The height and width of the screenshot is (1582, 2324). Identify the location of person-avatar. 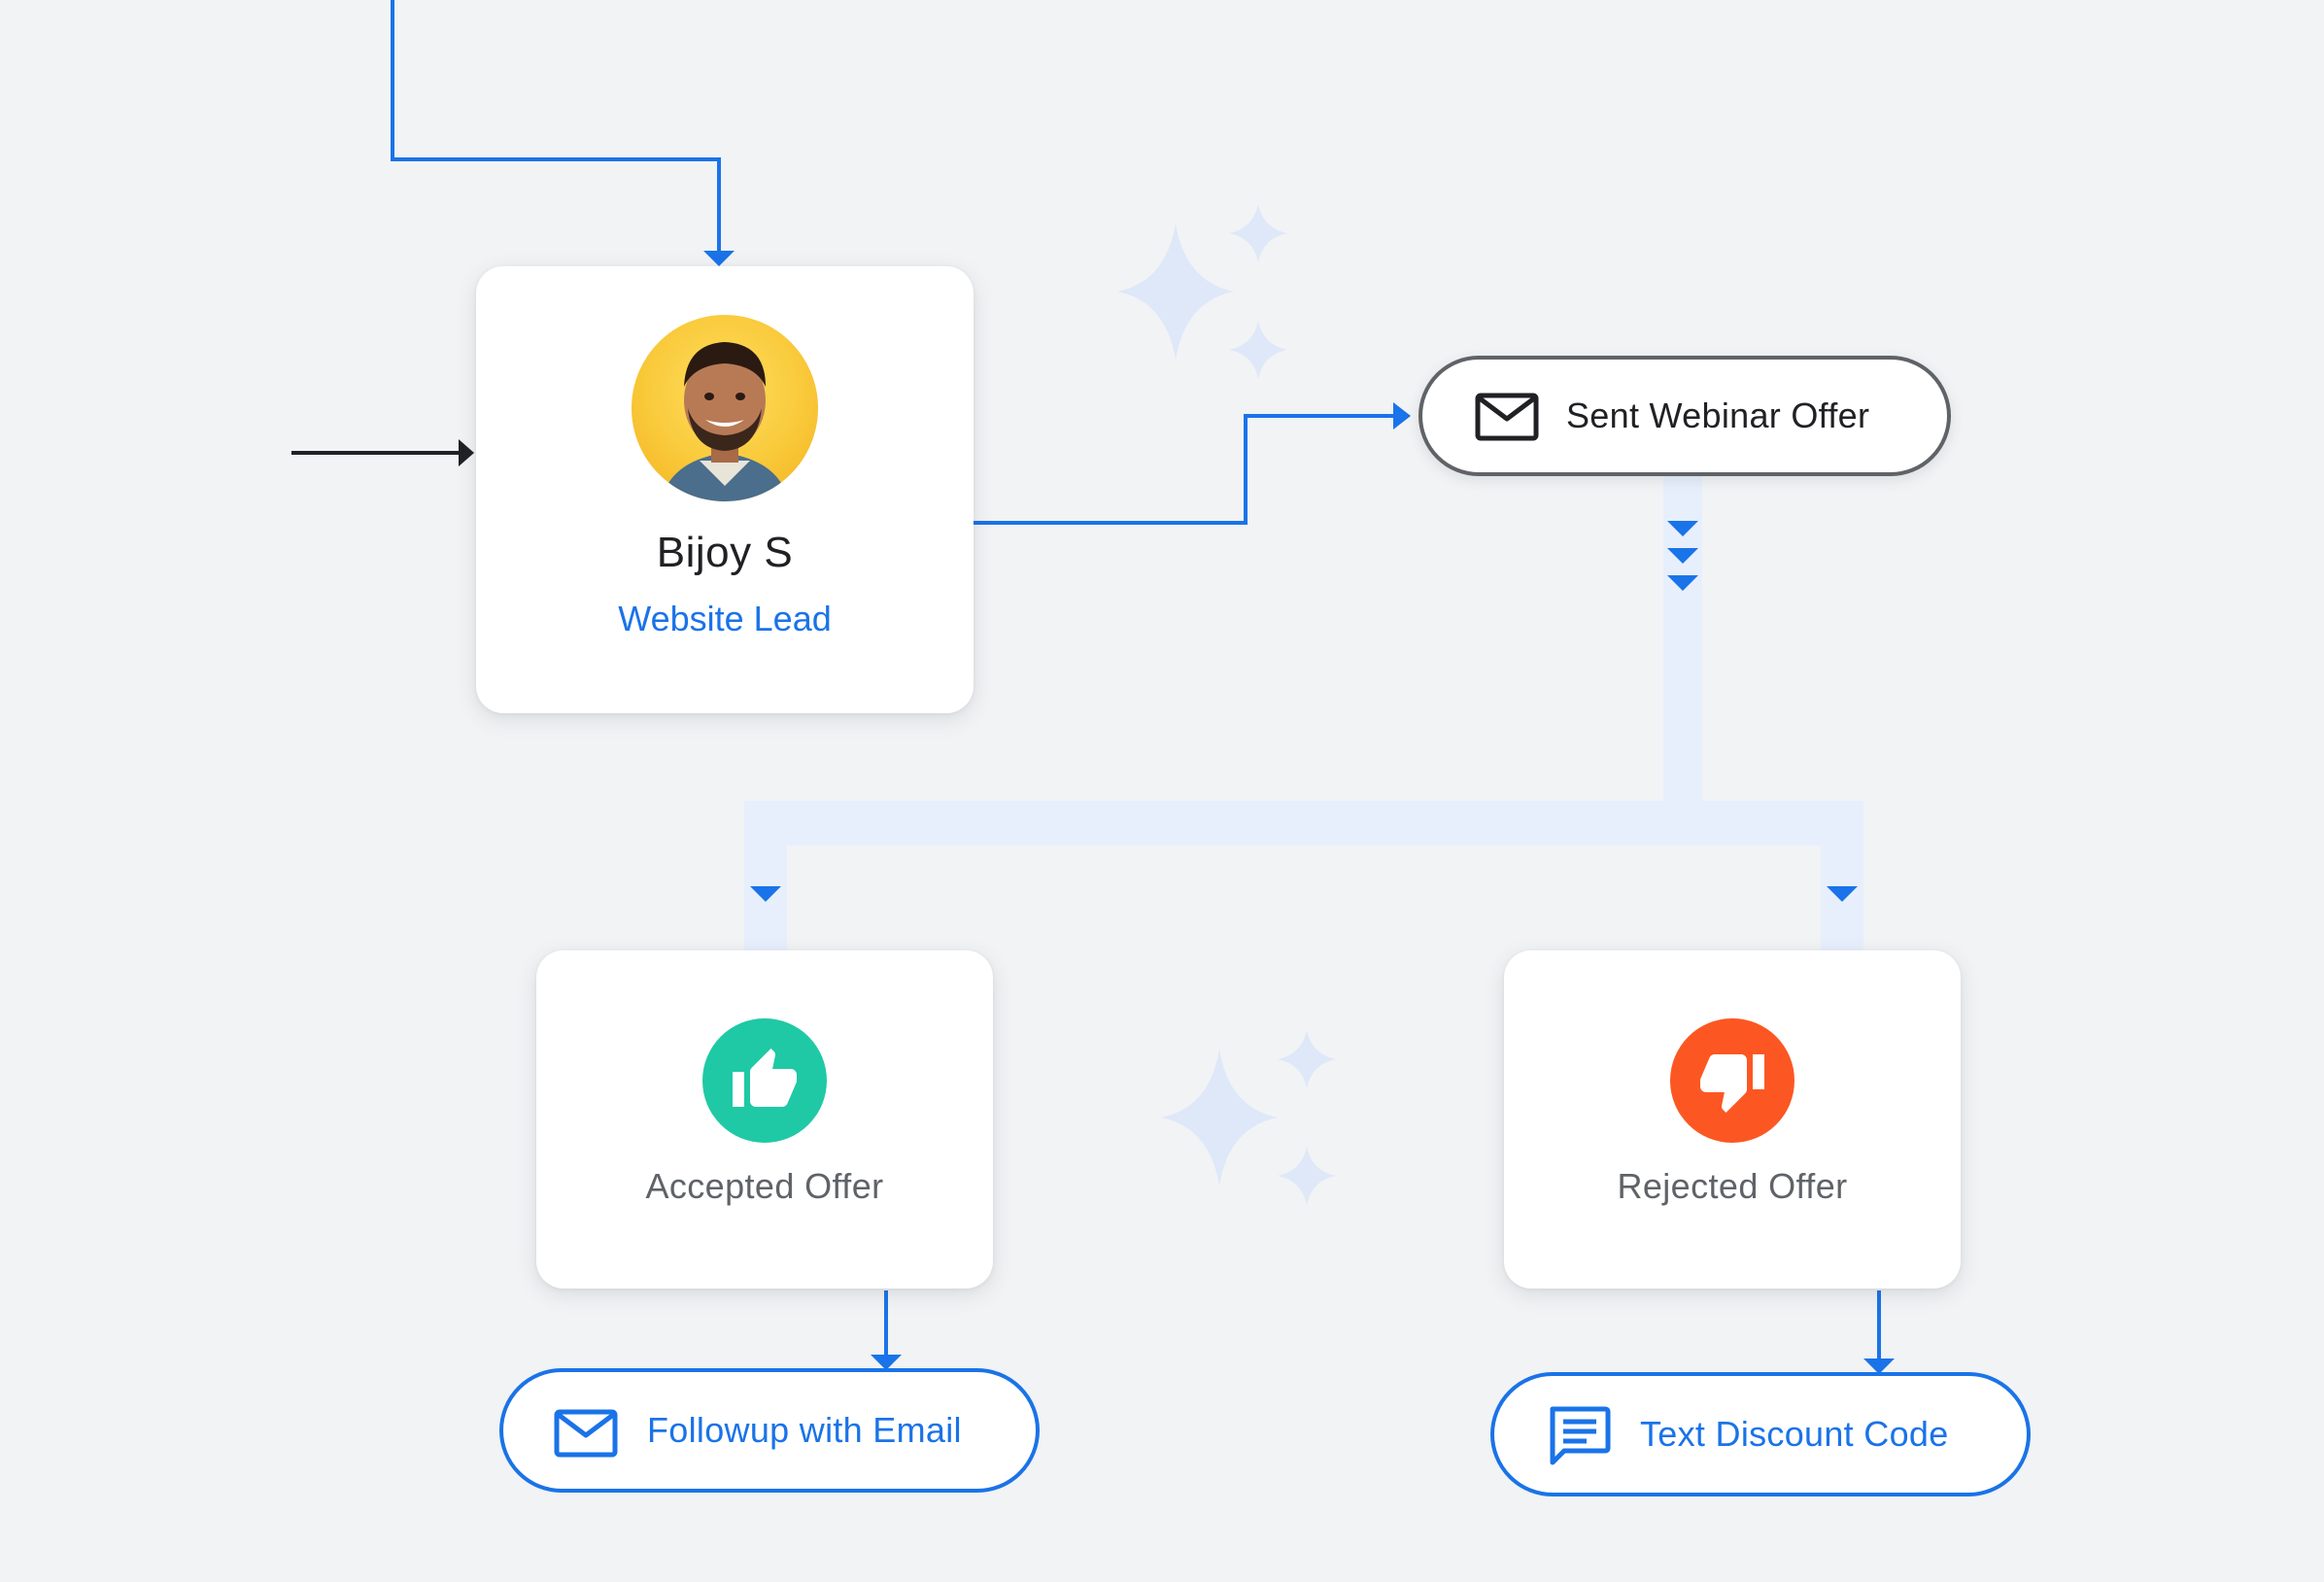
(725, 408).